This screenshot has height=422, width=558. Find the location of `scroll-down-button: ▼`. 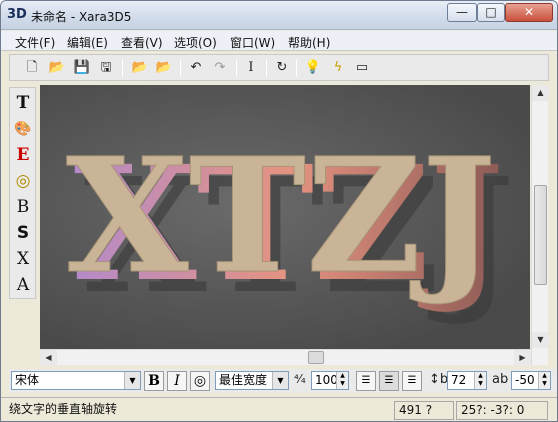

scroll-down-button: ▼ is located at coordinates (540, 340).